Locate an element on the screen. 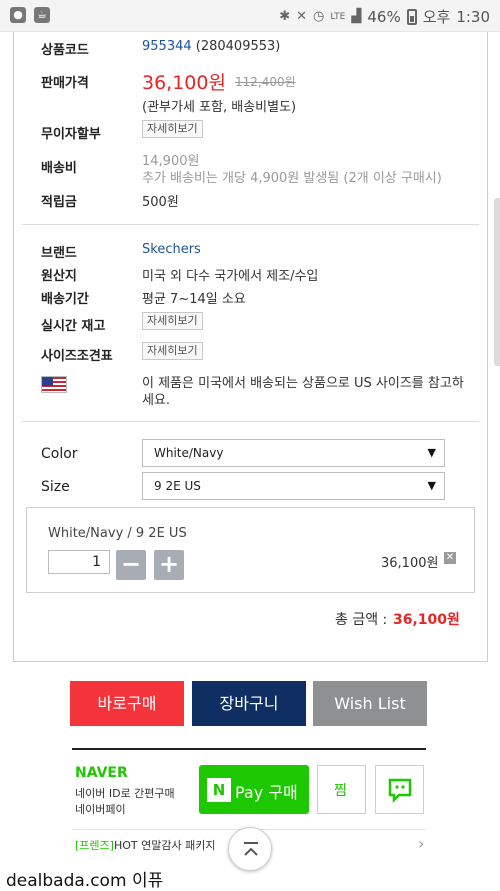  points-label: 적립금 is located at coordinates (59, 202).